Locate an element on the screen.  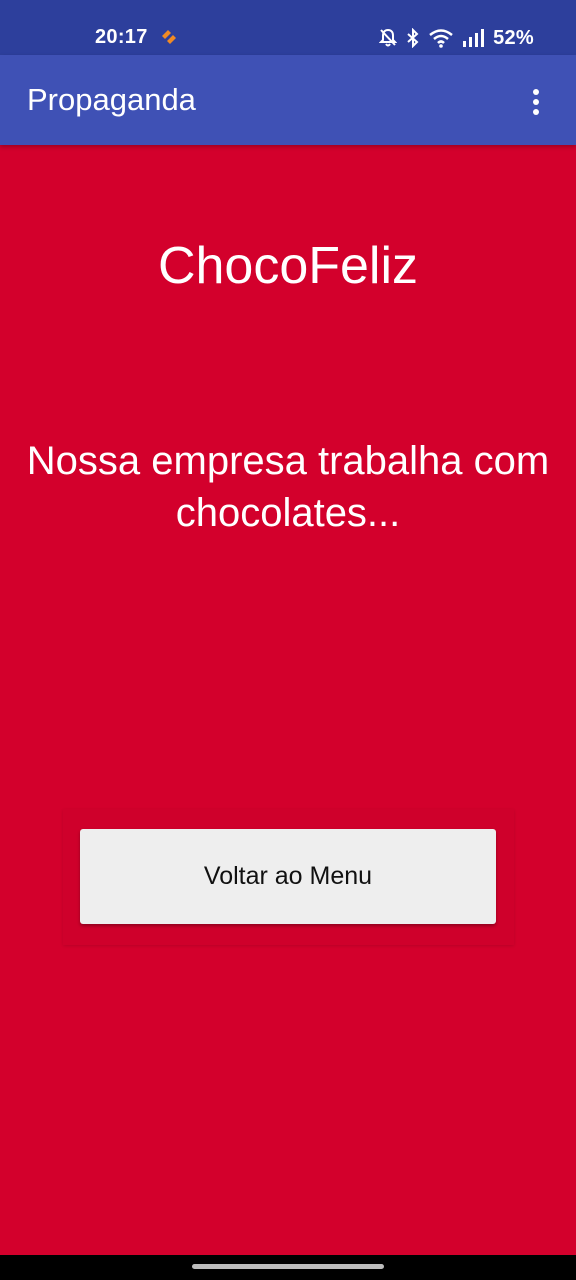
home-gesture-handle is located at coordinates (288, 1266).